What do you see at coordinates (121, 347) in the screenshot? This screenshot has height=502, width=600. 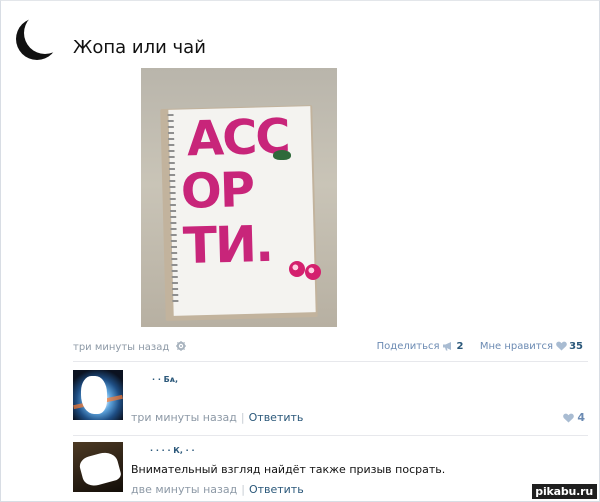 I see `post-time: три минуты назад` at bounding box center [121, 347].